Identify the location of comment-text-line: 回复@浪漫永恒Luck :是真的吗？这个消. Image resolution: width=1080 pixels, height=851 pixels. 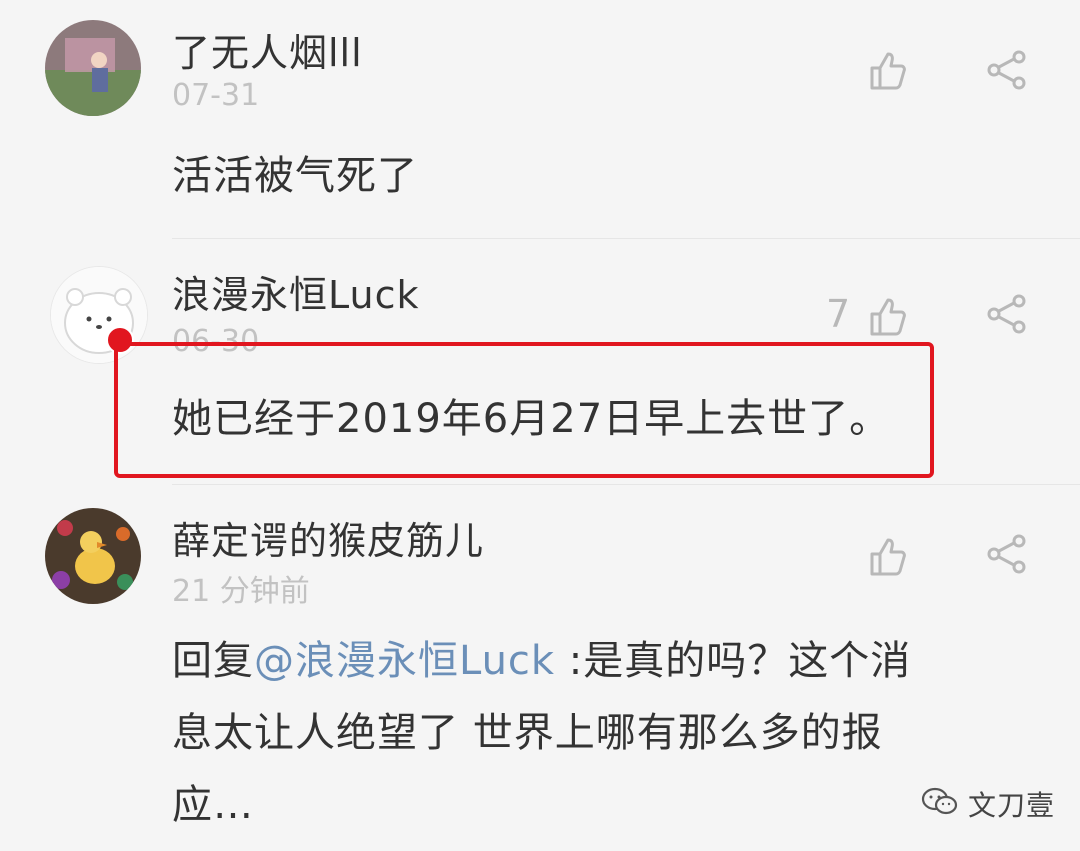
(541, 657).